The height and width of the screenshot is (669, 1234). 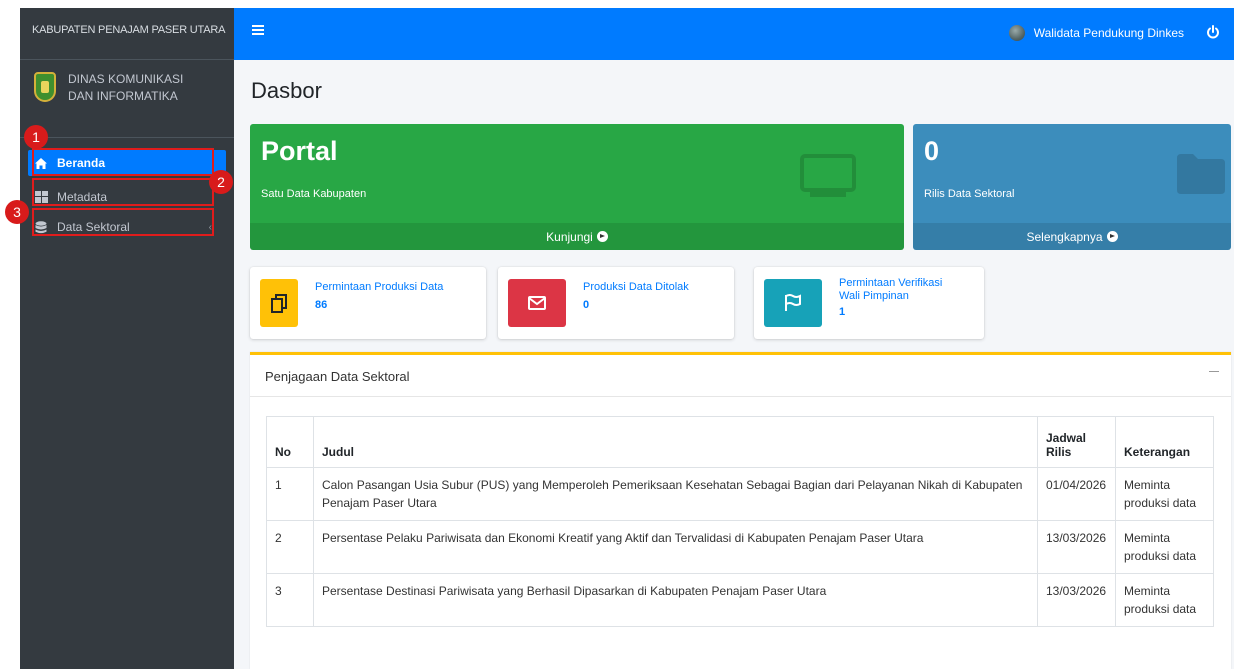 I want to click on avatar, so click(x=1016, y=33).